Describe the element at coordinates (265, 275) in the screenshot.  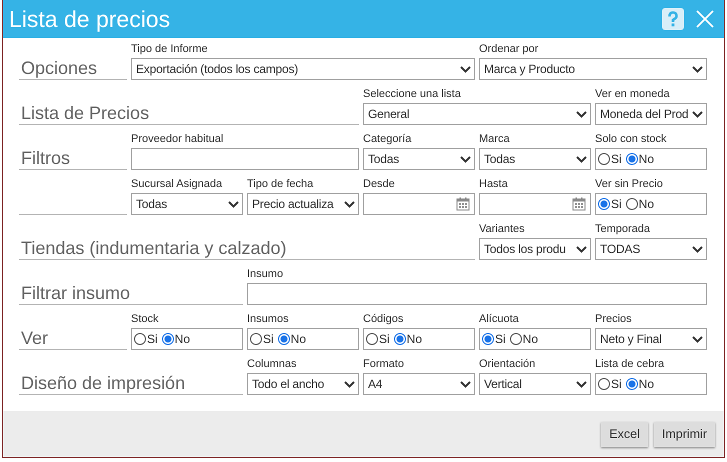
I see `field-label: Insumo` at that location.